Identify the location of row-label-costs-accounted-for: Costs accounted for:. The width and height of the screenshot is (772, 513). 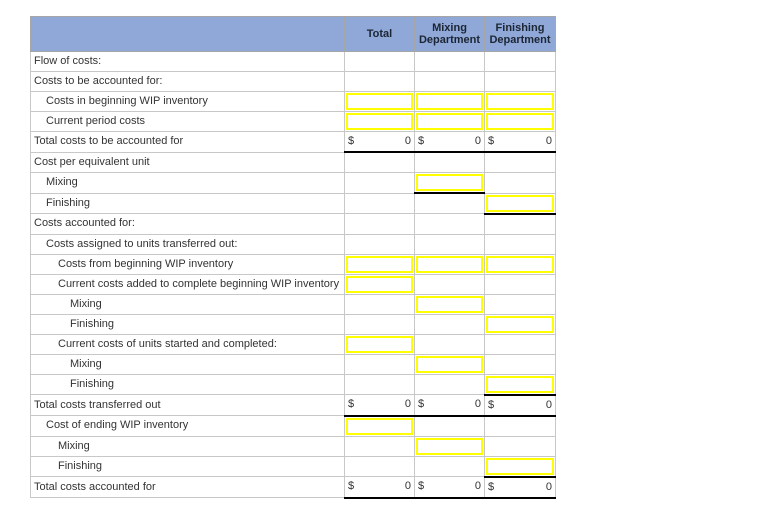
(187, 224).